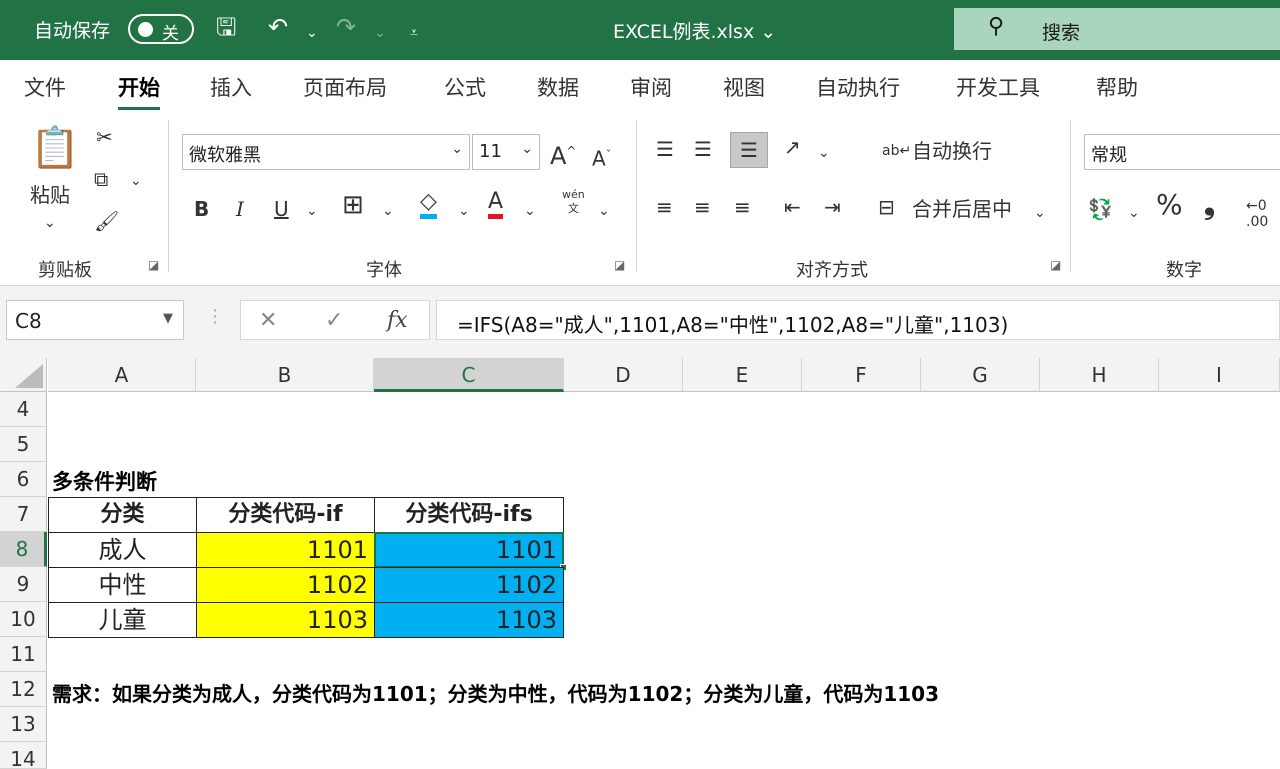 Image resolution: width=1280 pixels, height=769 pixels. Describe the element at coordinates (285, 620) in the screenshot. I see `cell-b10: 1103` at that location.